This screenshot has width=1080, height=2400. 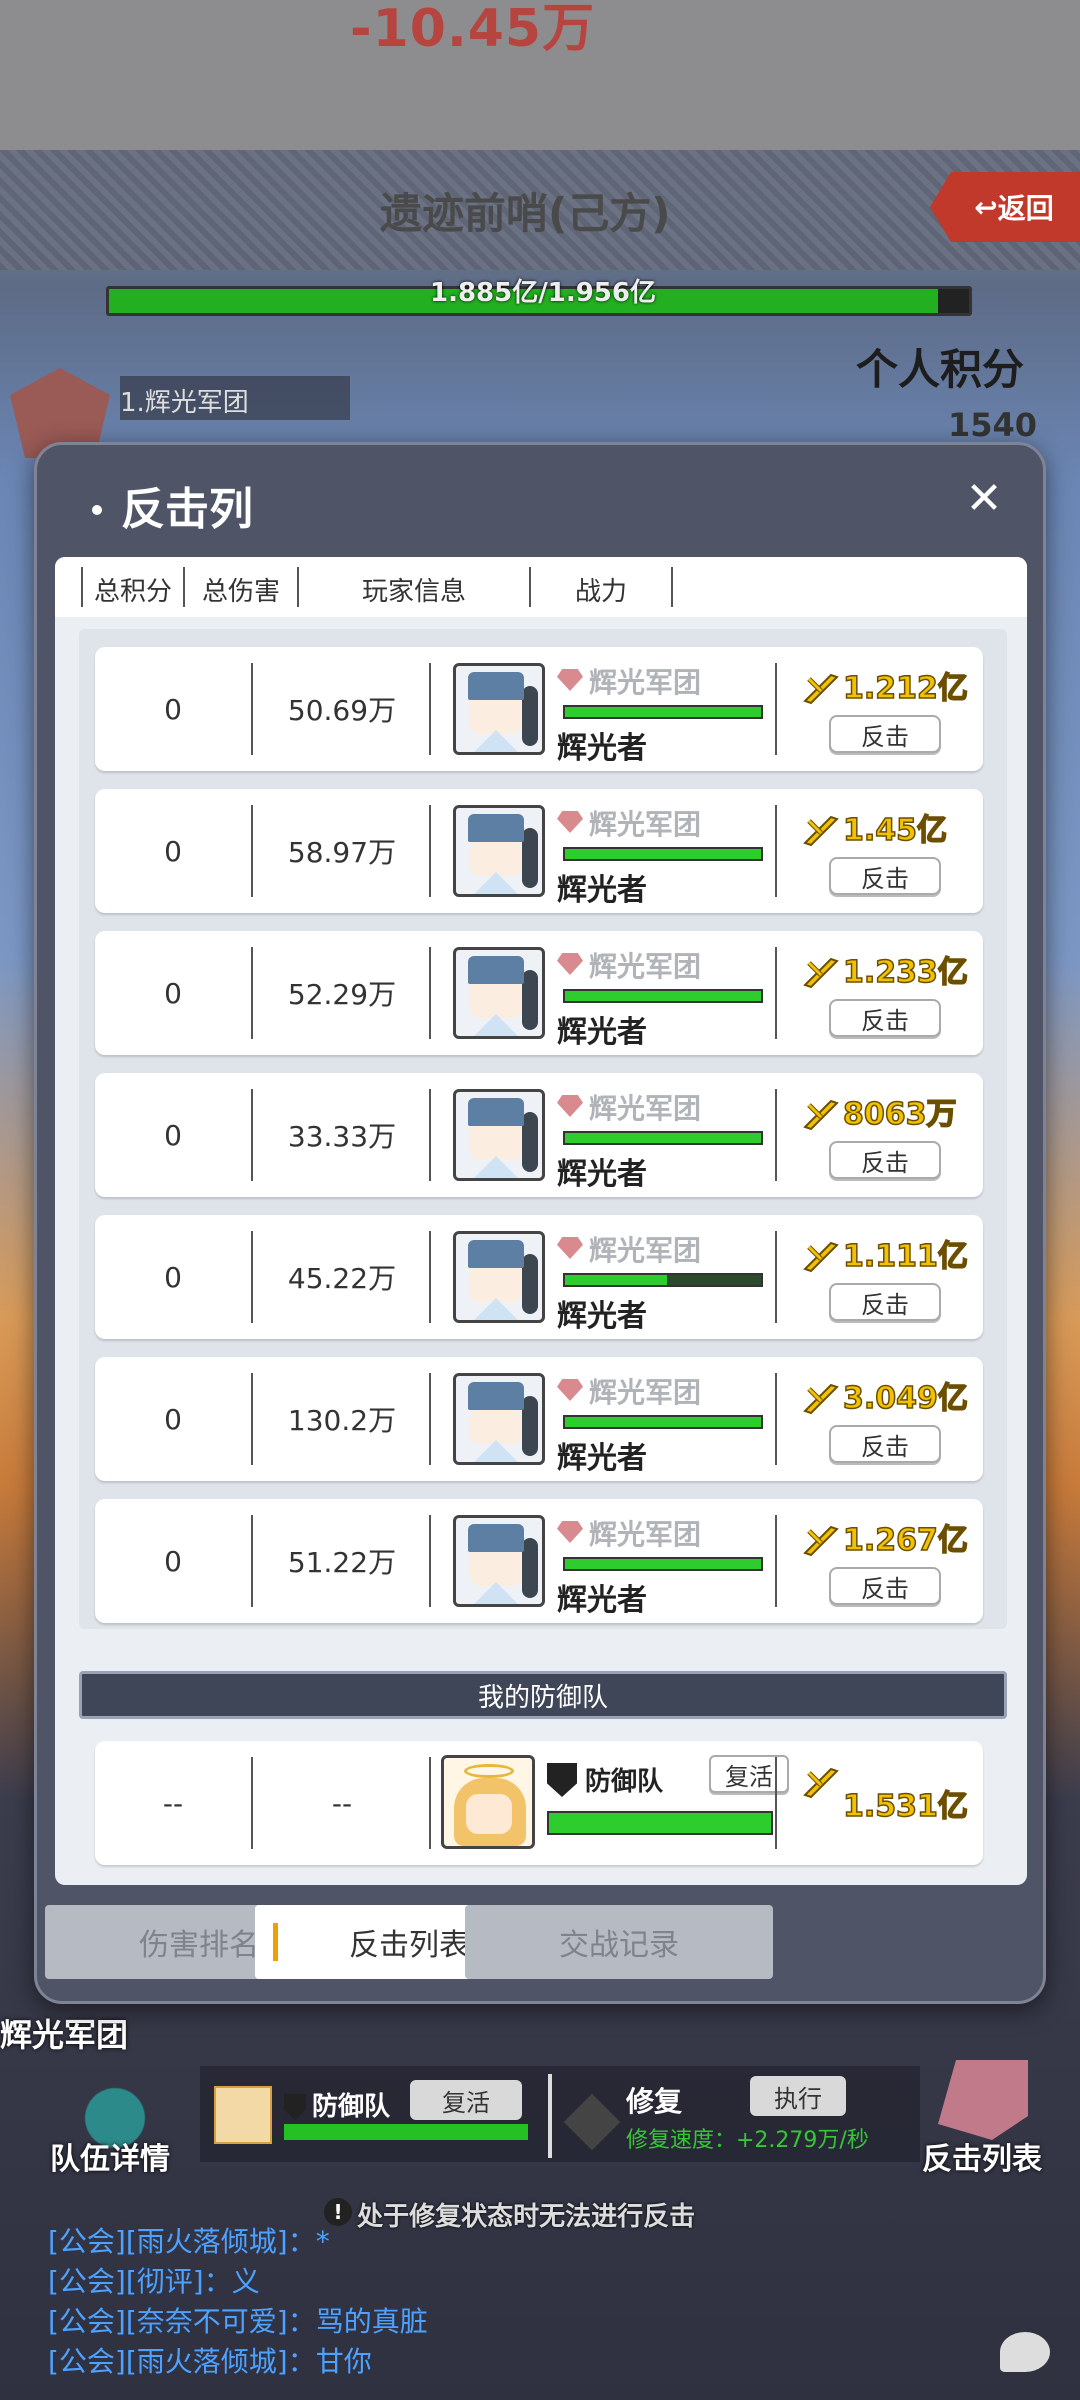 I want to click on row-total-damage: 52.29万, so click(x=342, y=994).